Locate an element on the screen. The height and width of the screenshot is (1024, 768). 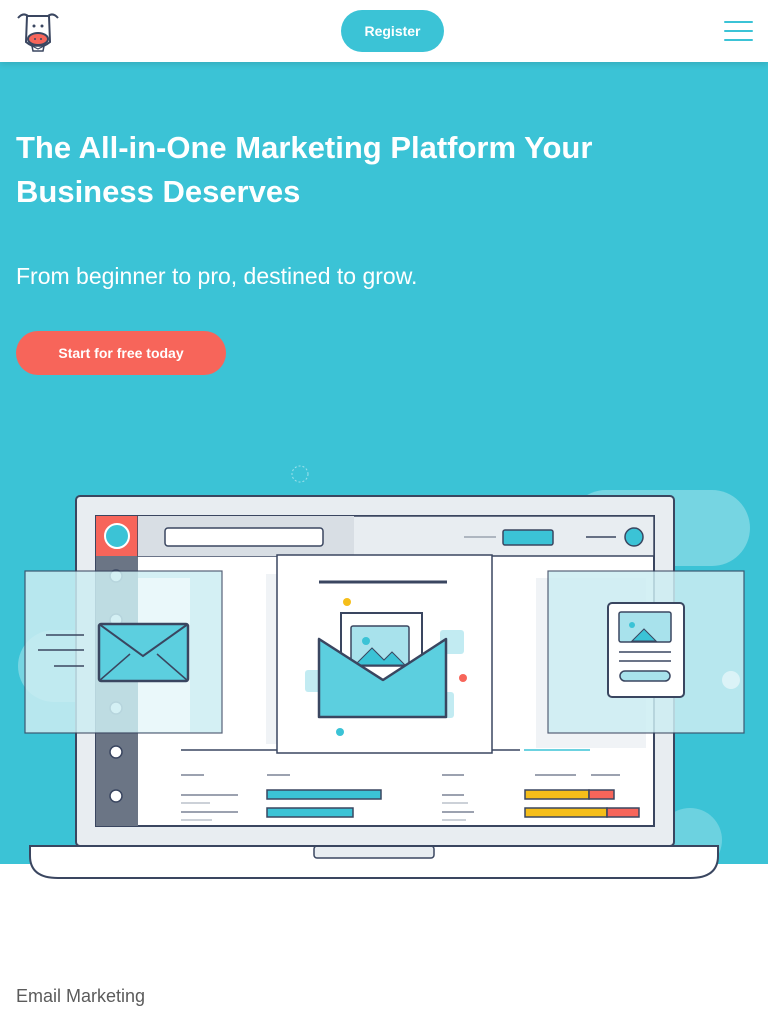
top-navbar: Register is located at coordinates (384, 31).